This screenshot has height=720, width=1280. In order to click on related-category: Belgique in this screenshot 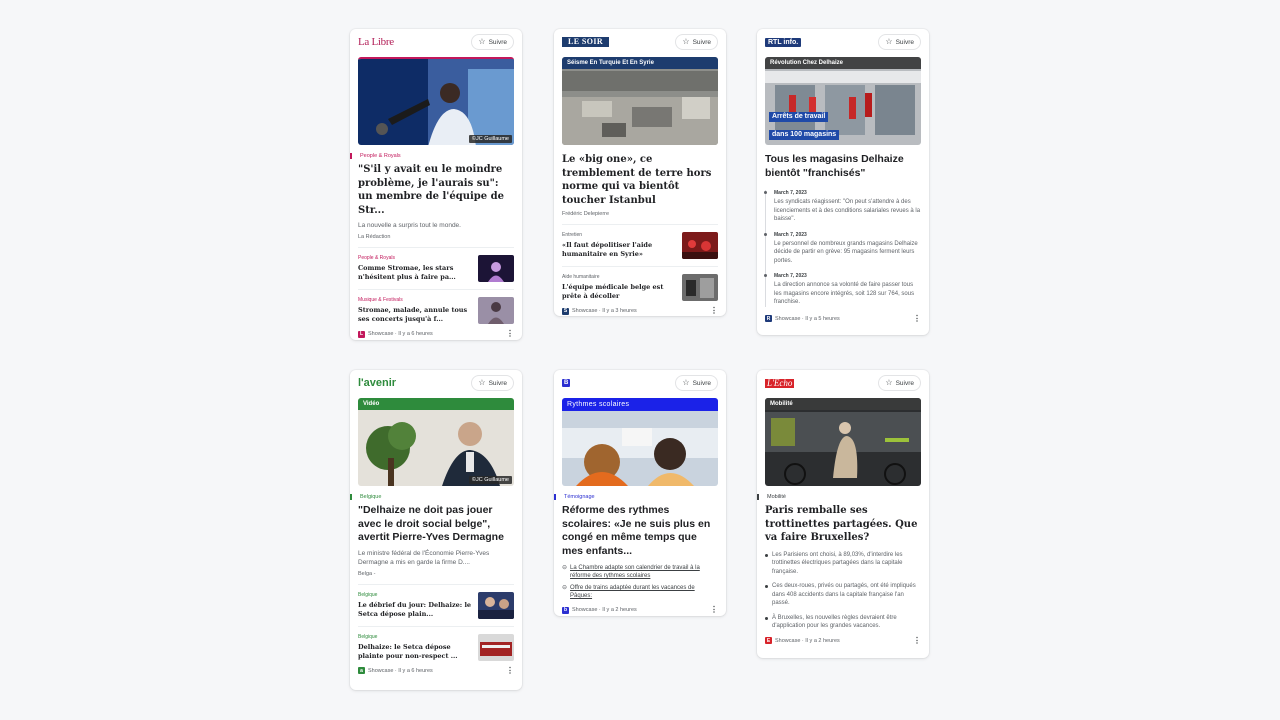, I will do `click(368, 636)`.